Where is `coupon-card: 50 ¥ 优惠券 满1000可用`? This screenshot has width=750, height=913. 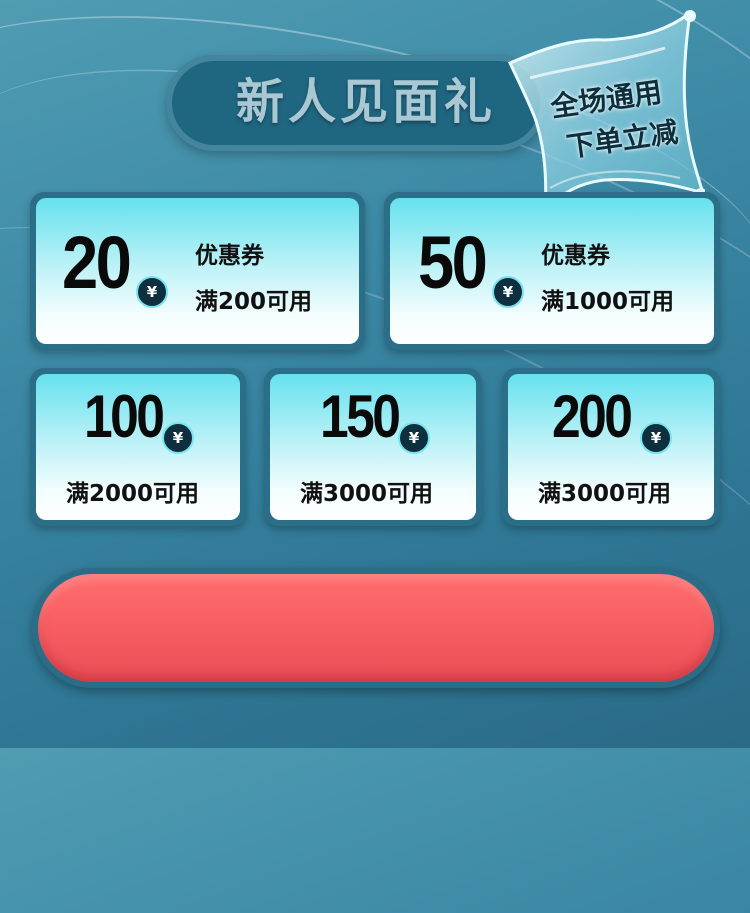
coupon-card: 50 ¥ 优惠券 满1000可用 is located at coordinates (552, 271).